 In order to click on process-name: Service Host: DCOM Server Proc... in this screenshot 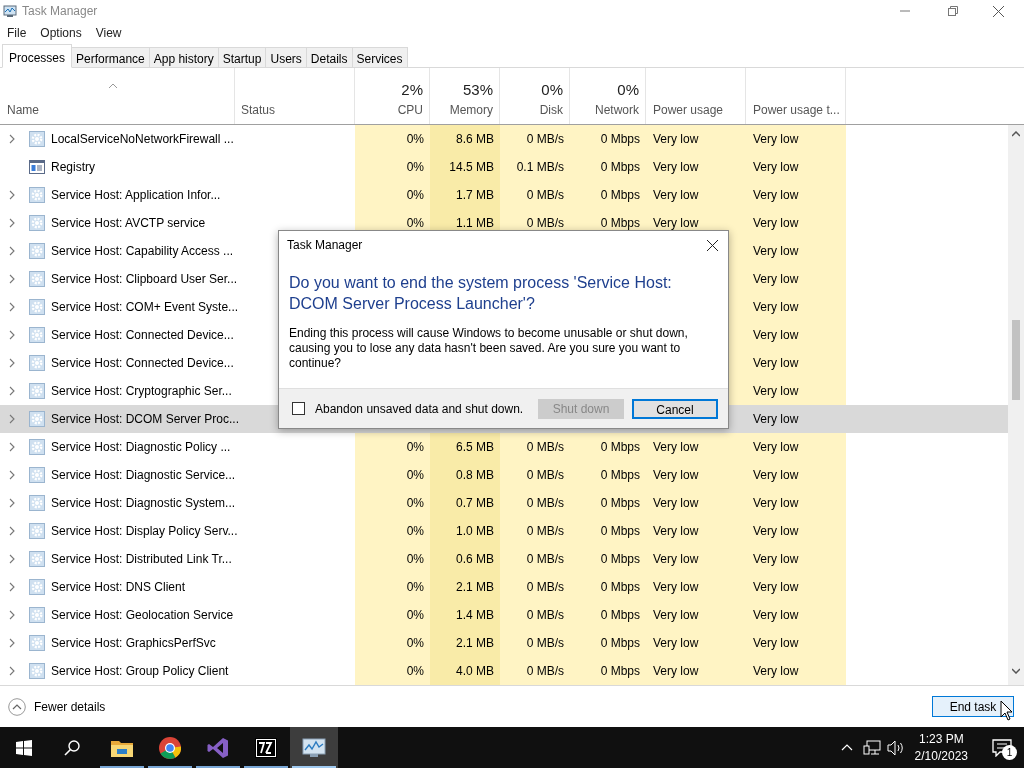, I will do `click(145, 419)`.